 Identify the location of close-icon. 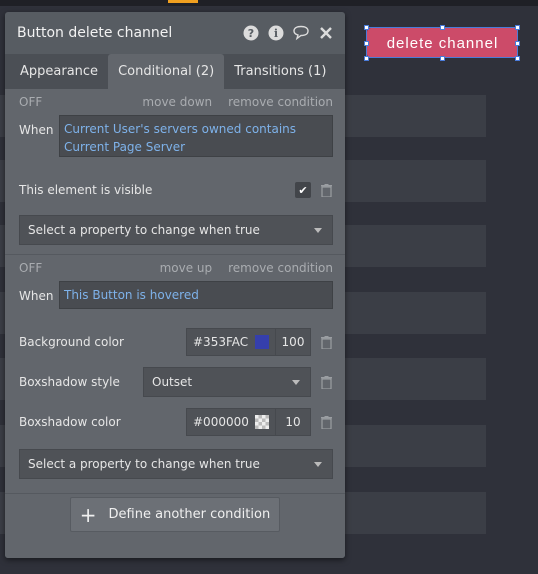
(326, 33).